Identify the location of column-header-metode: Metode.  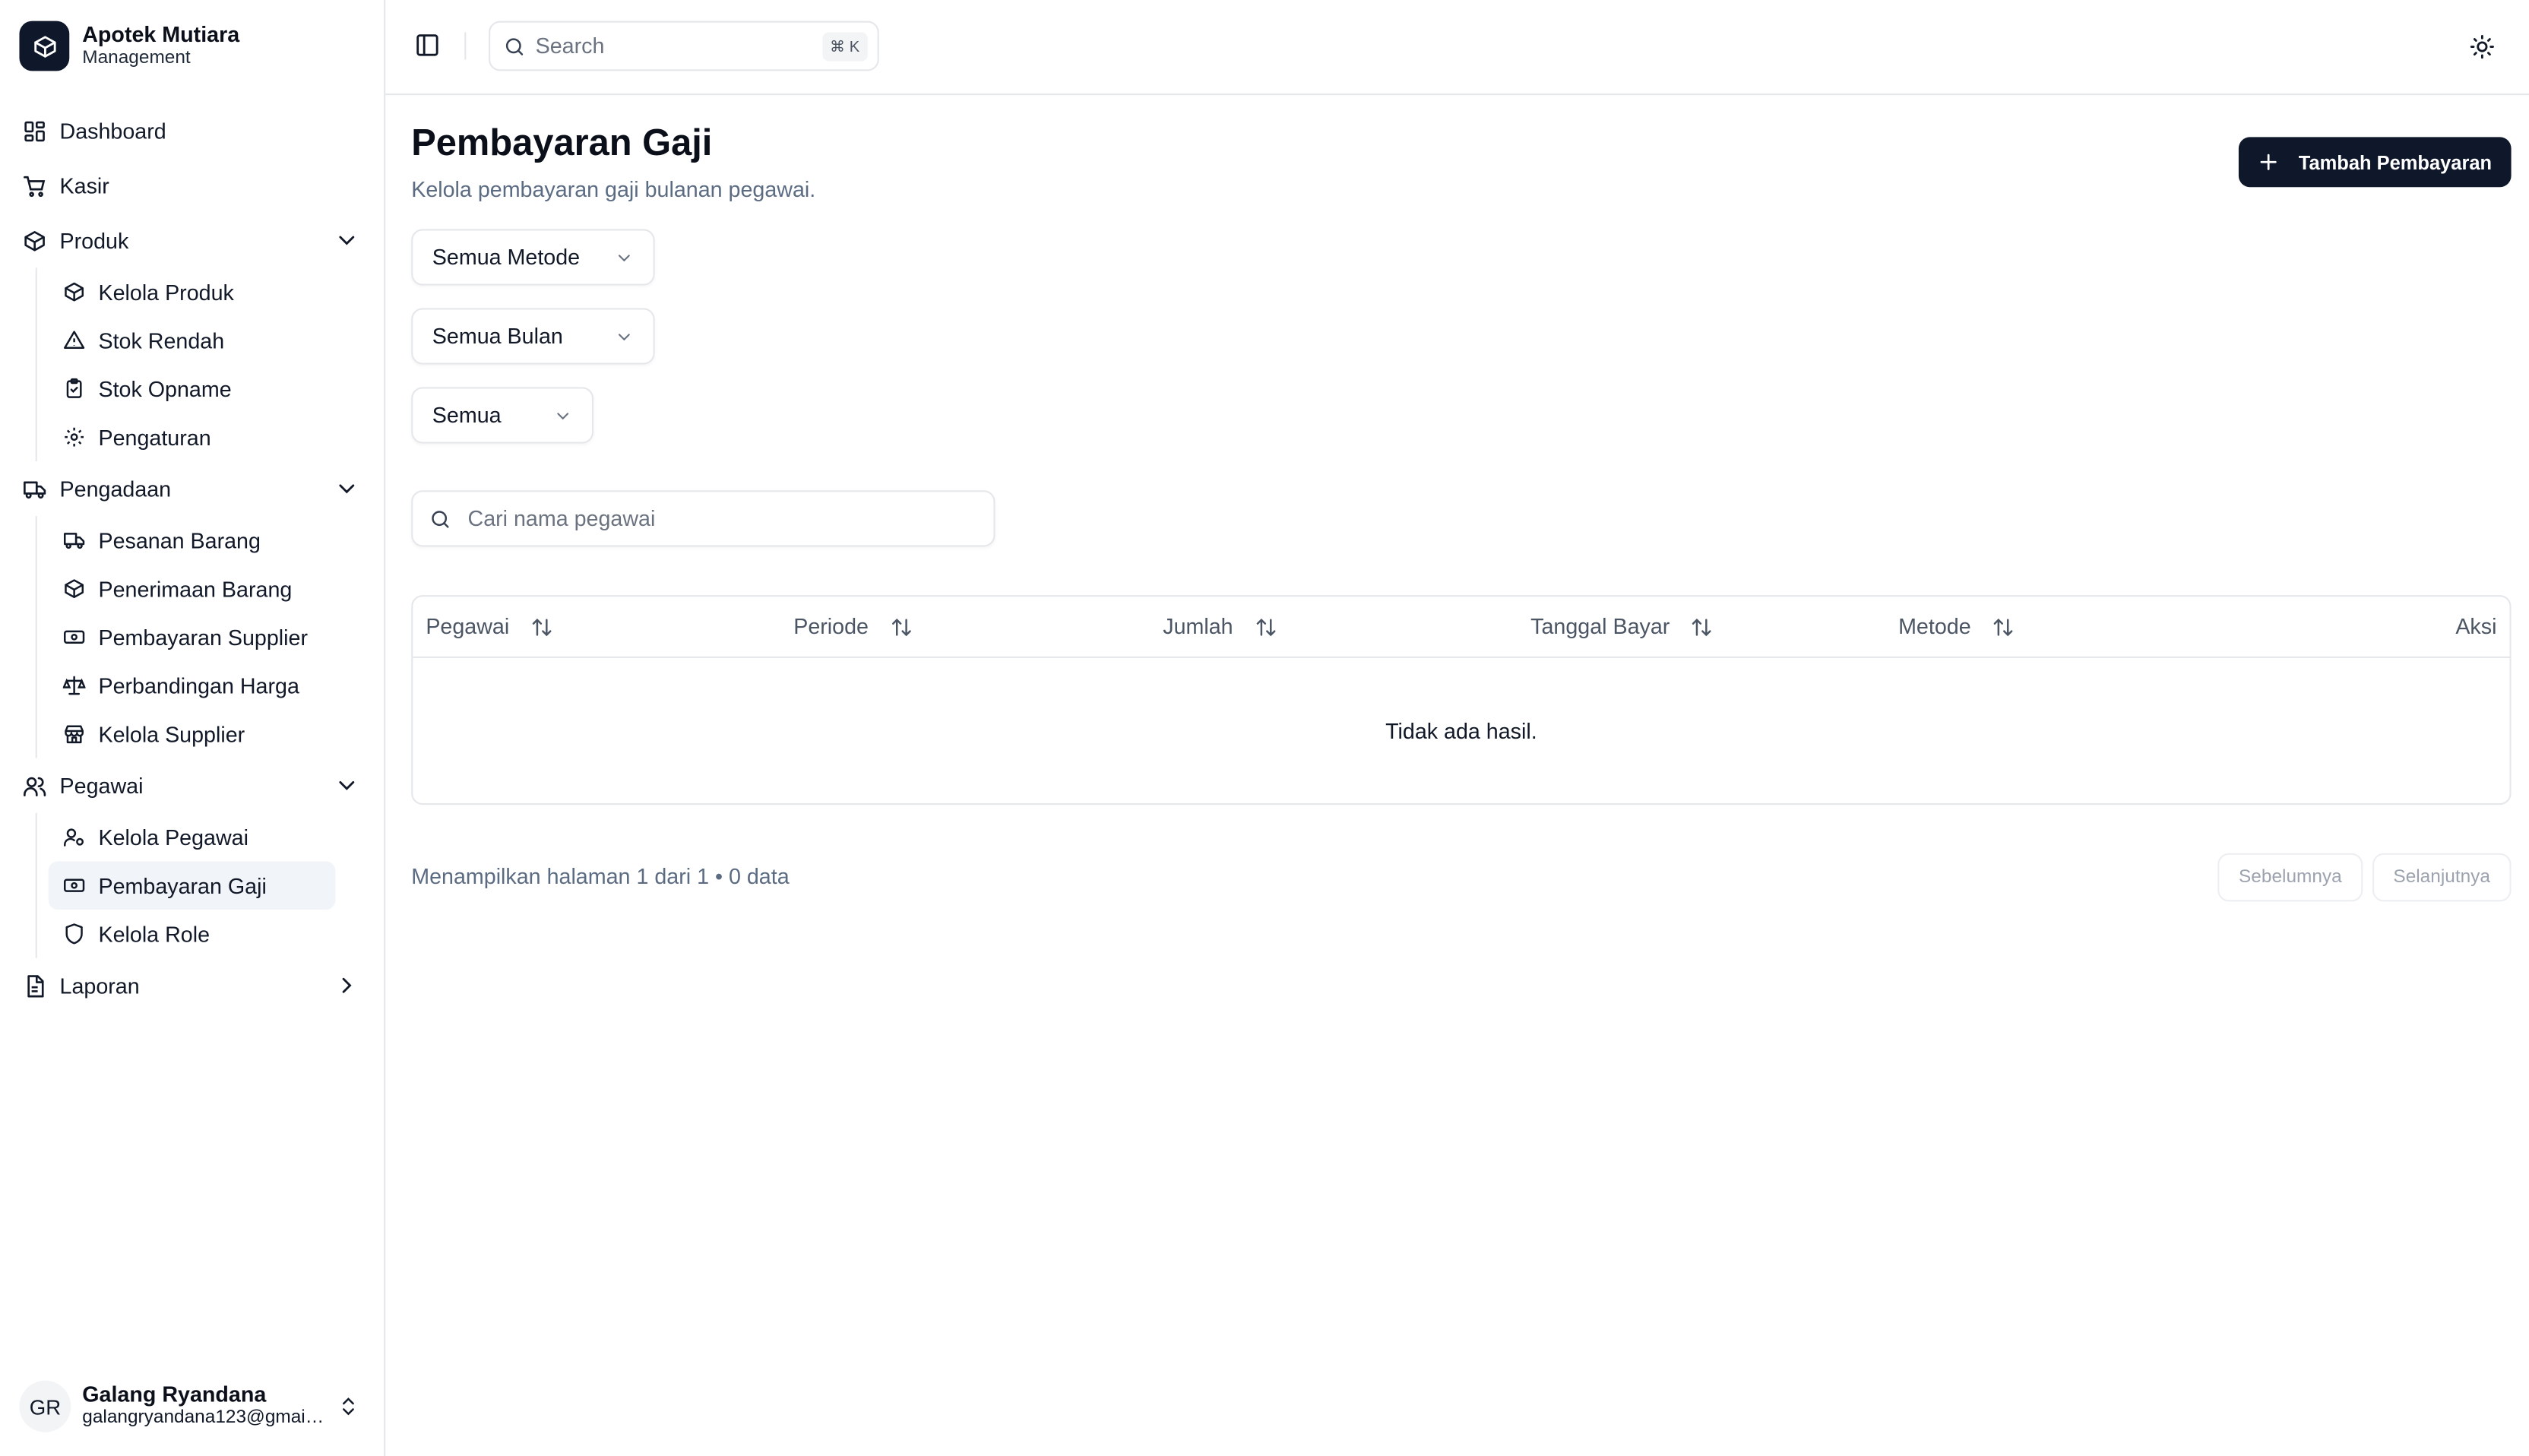
(1956, 626).